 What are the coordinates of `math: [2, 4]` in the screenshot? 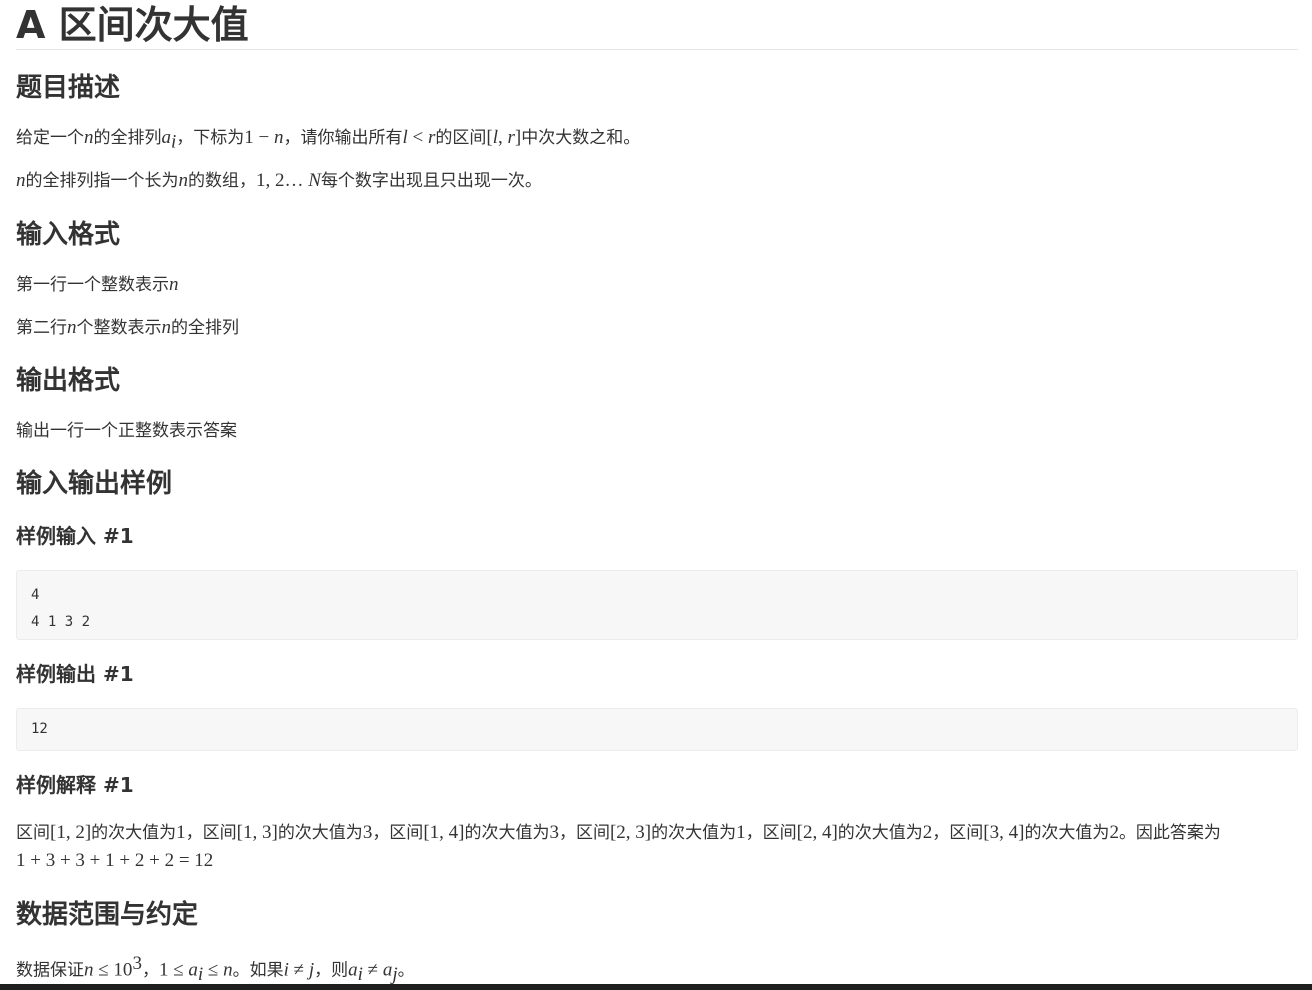 It's located at (817, 832).